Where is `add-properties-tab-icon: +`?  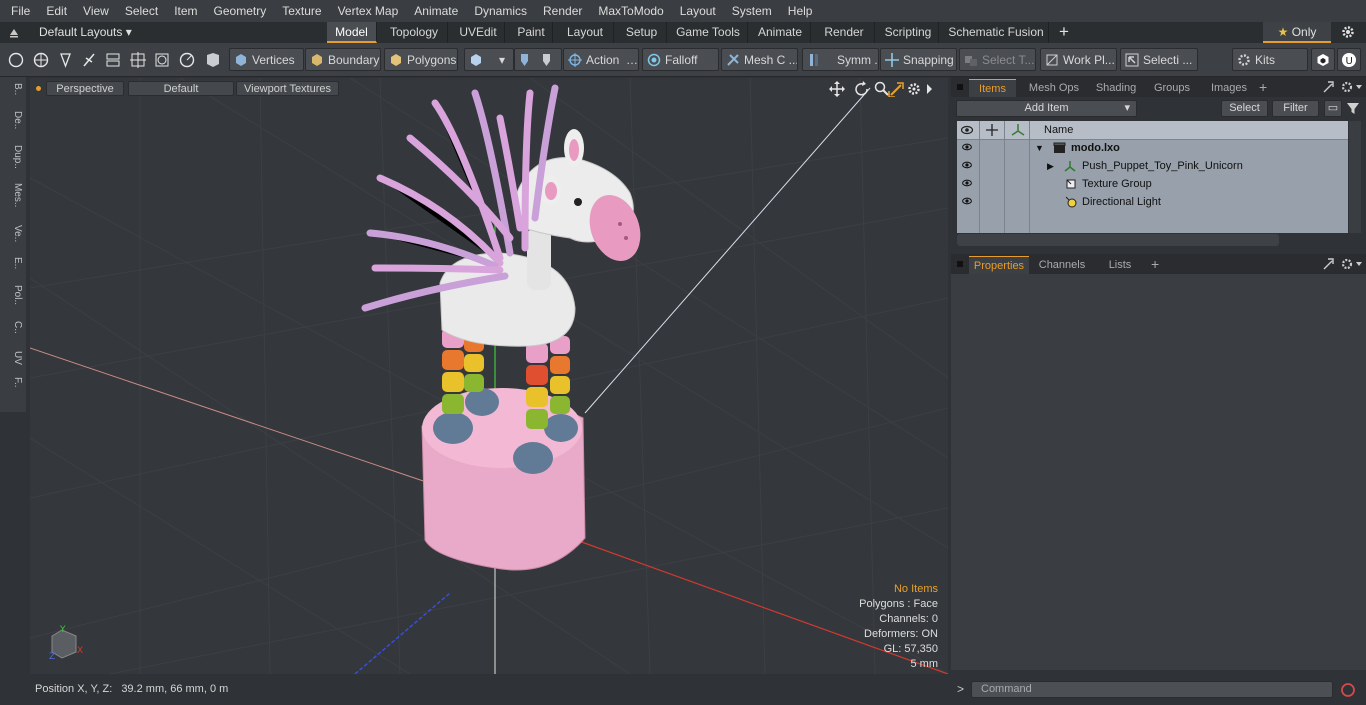 add-properties-tab-icon: + is located at coordinates (1155, 264).